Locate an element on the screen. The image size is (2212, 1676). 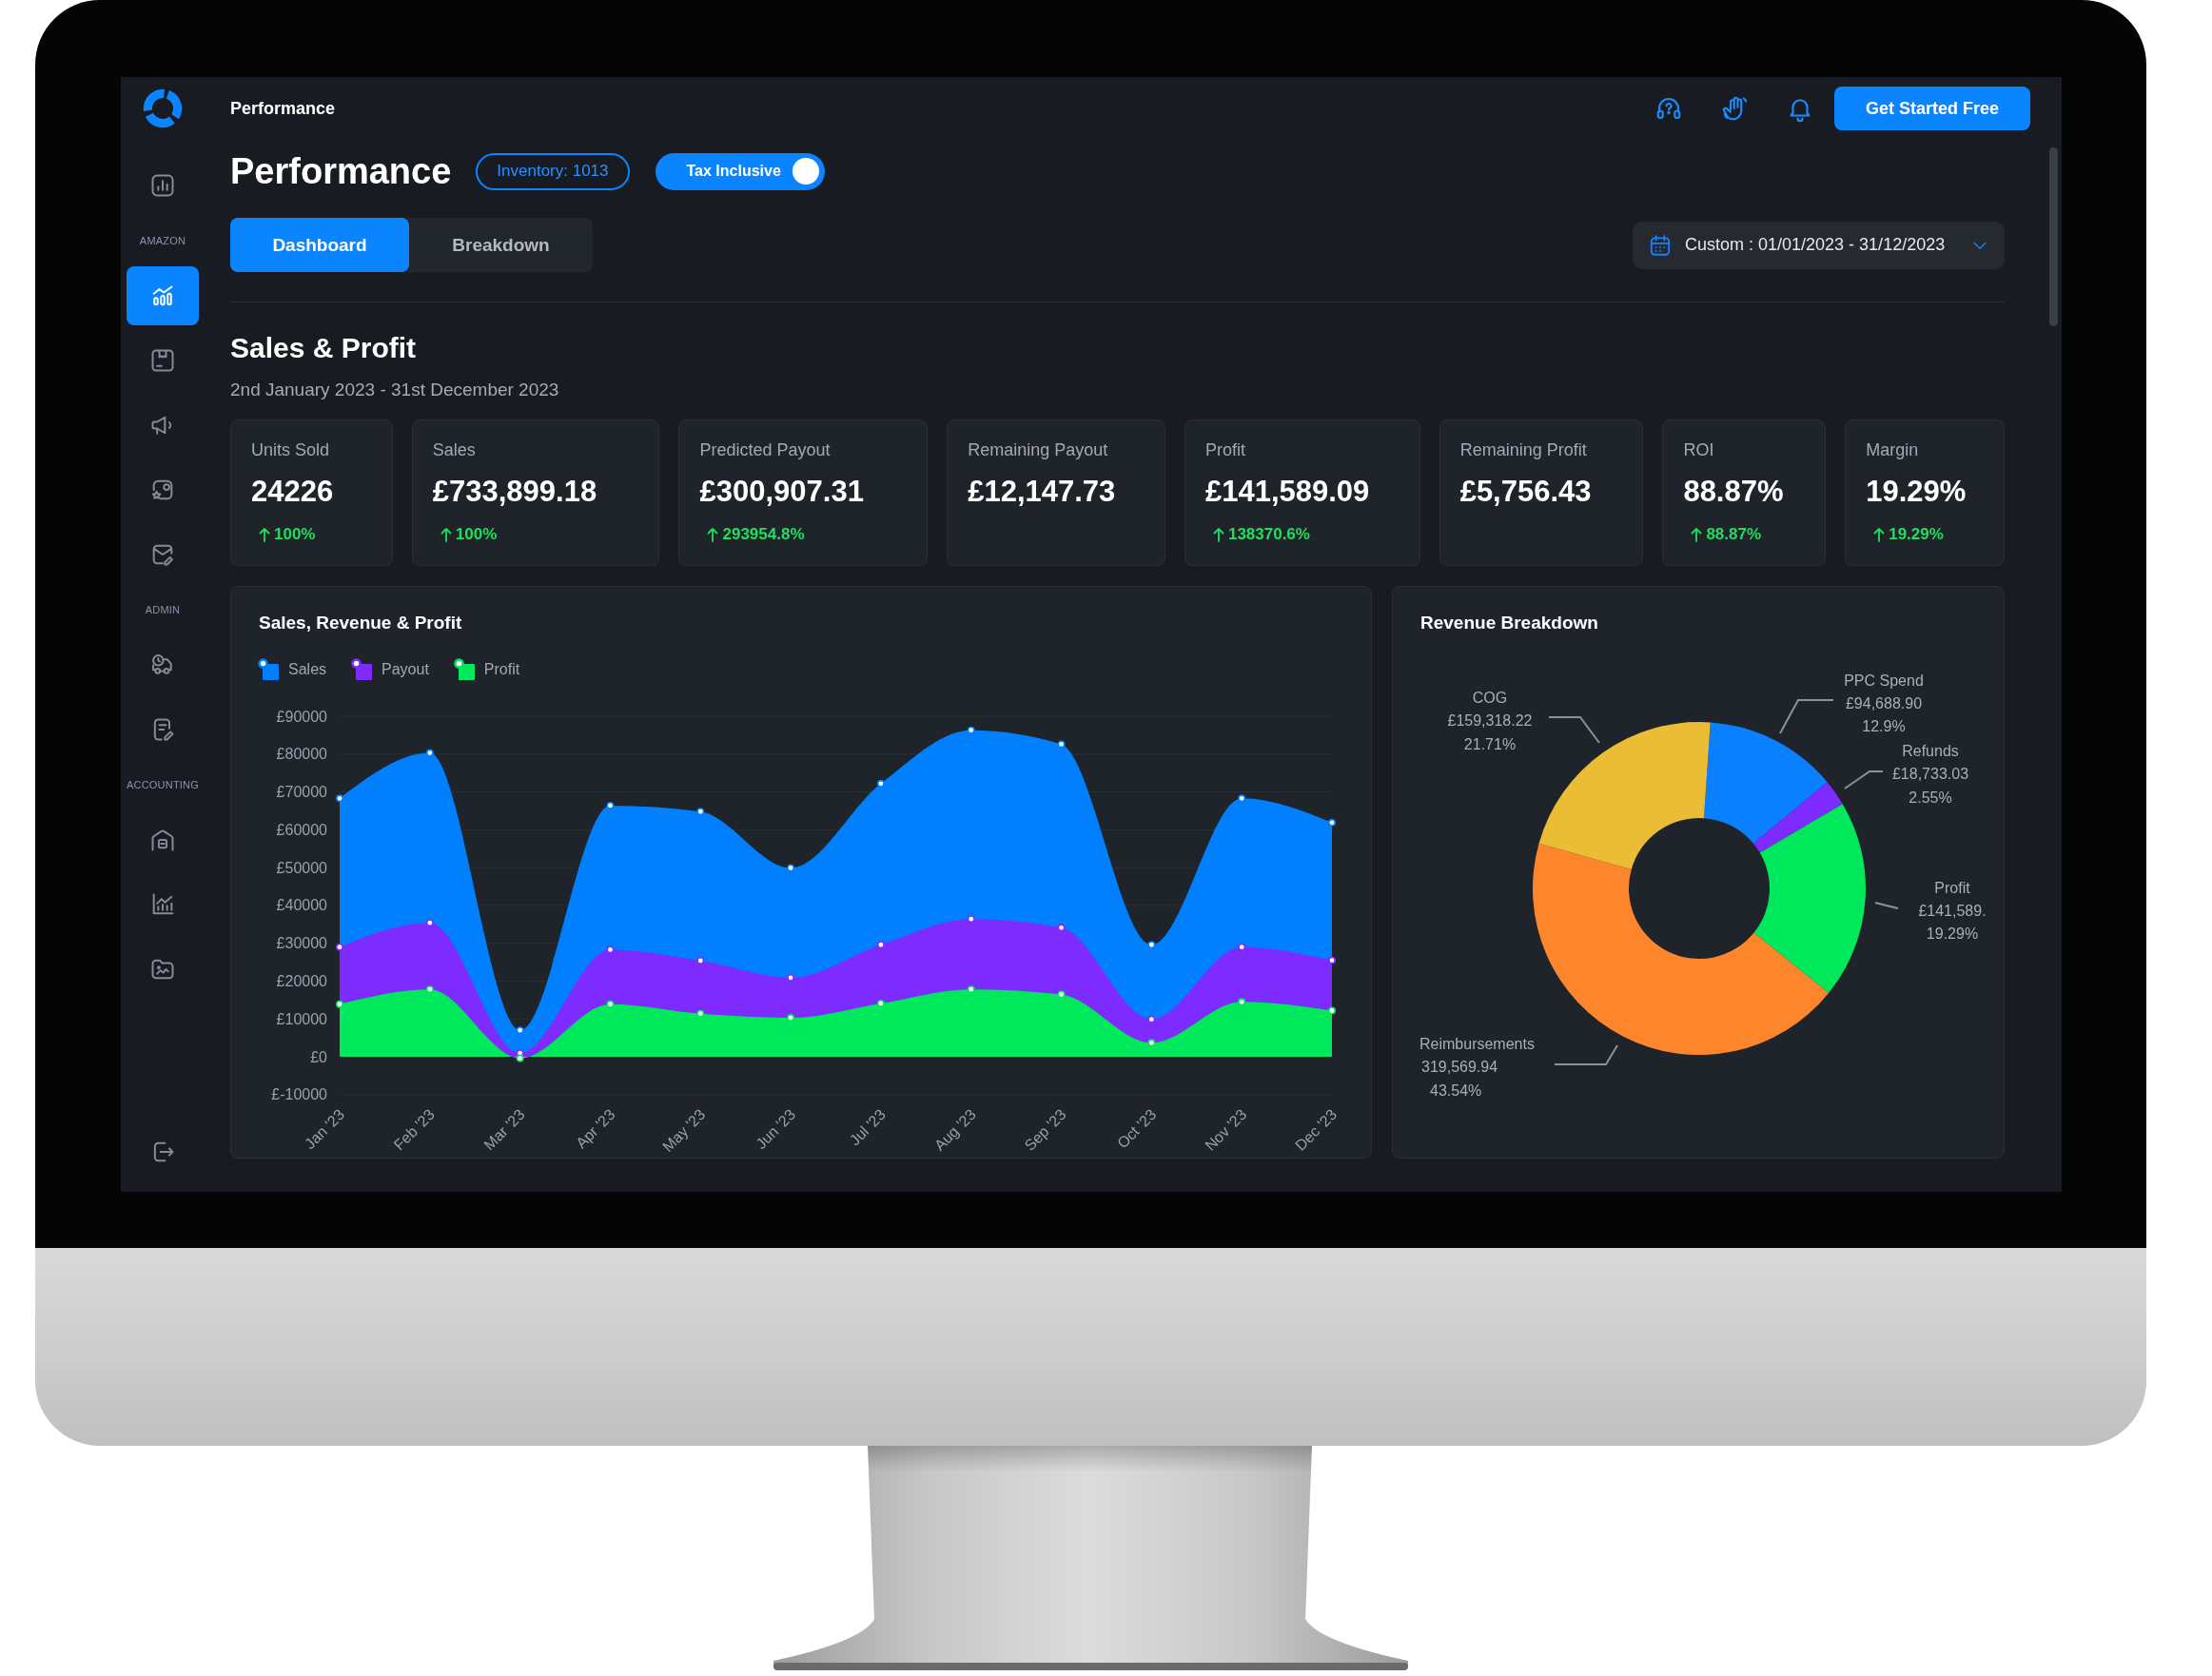
axis-label: £70000 is located at coordinates (301, 793).